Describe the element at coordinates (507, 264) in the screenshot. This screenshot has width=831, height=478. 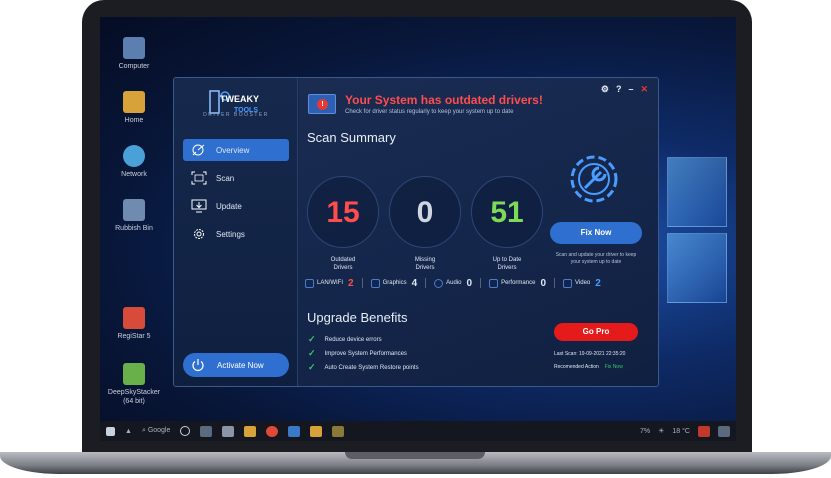
I see `up-to-date-drivers-label: Up to Date Drivers` at that location.